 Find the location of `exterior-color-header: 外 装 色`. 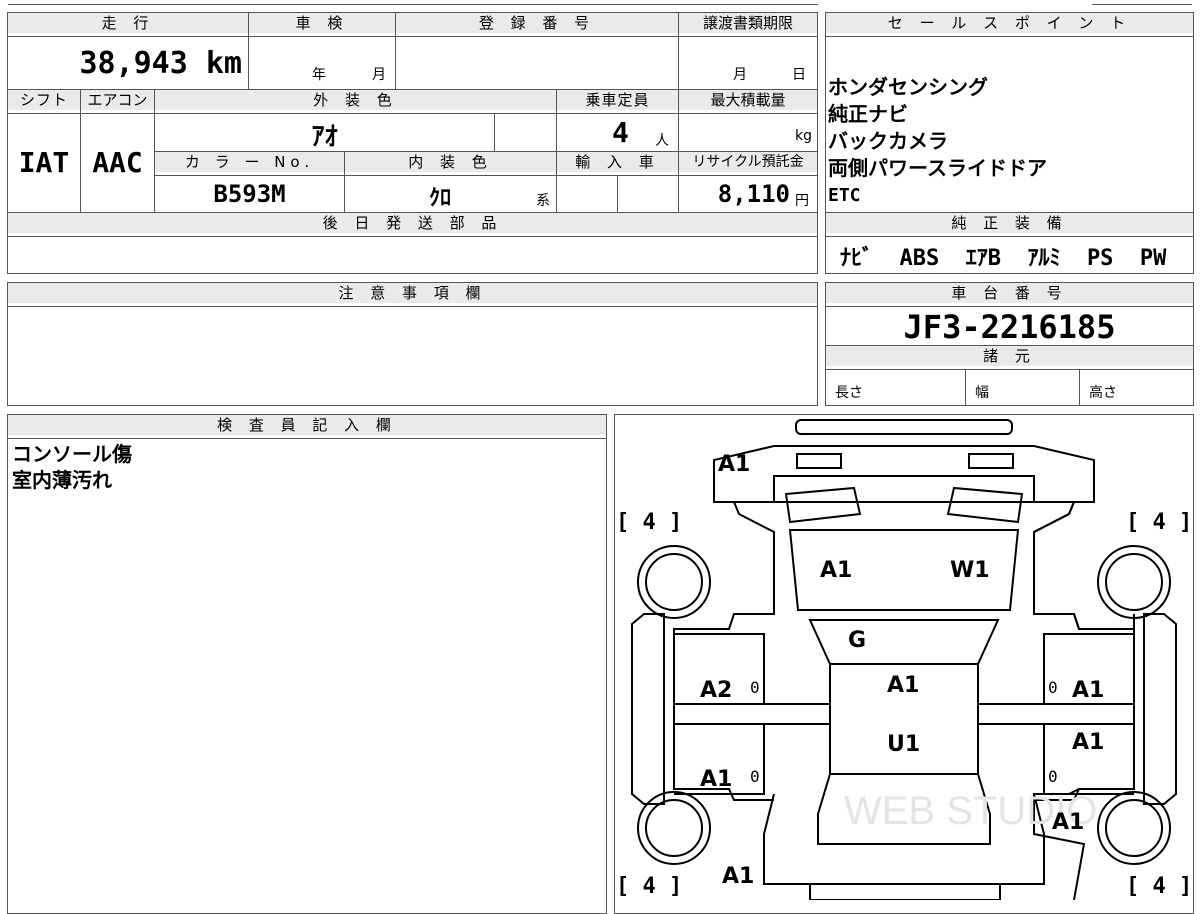

exterior-color-header: 外 装 色 is located at coordinates (355, 100).